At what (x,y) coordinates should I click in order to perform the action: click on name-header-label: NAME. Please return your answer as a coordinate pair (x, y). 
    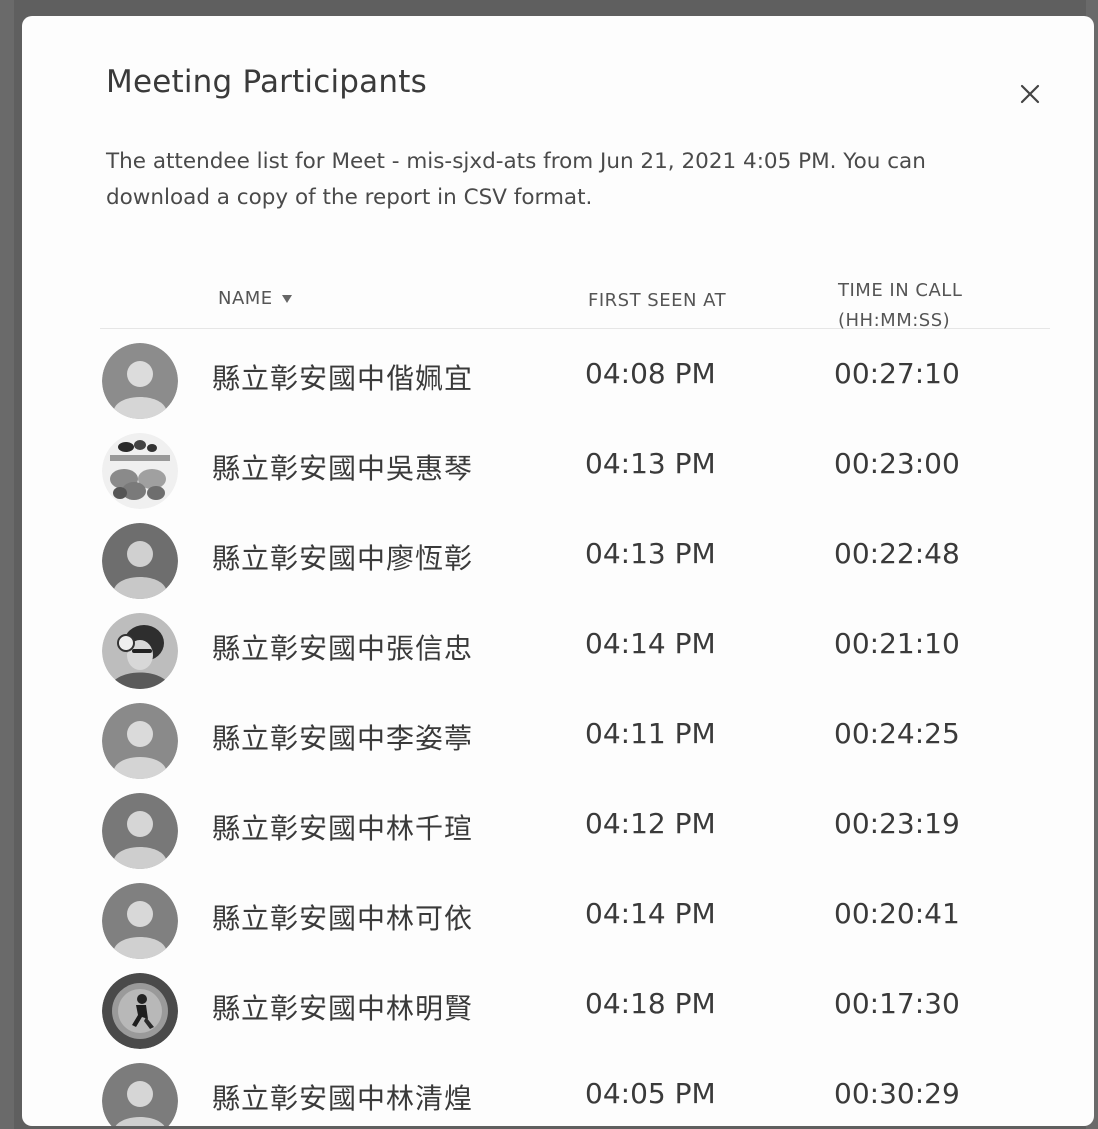
    Looking at the image, I should click on (245, 298).